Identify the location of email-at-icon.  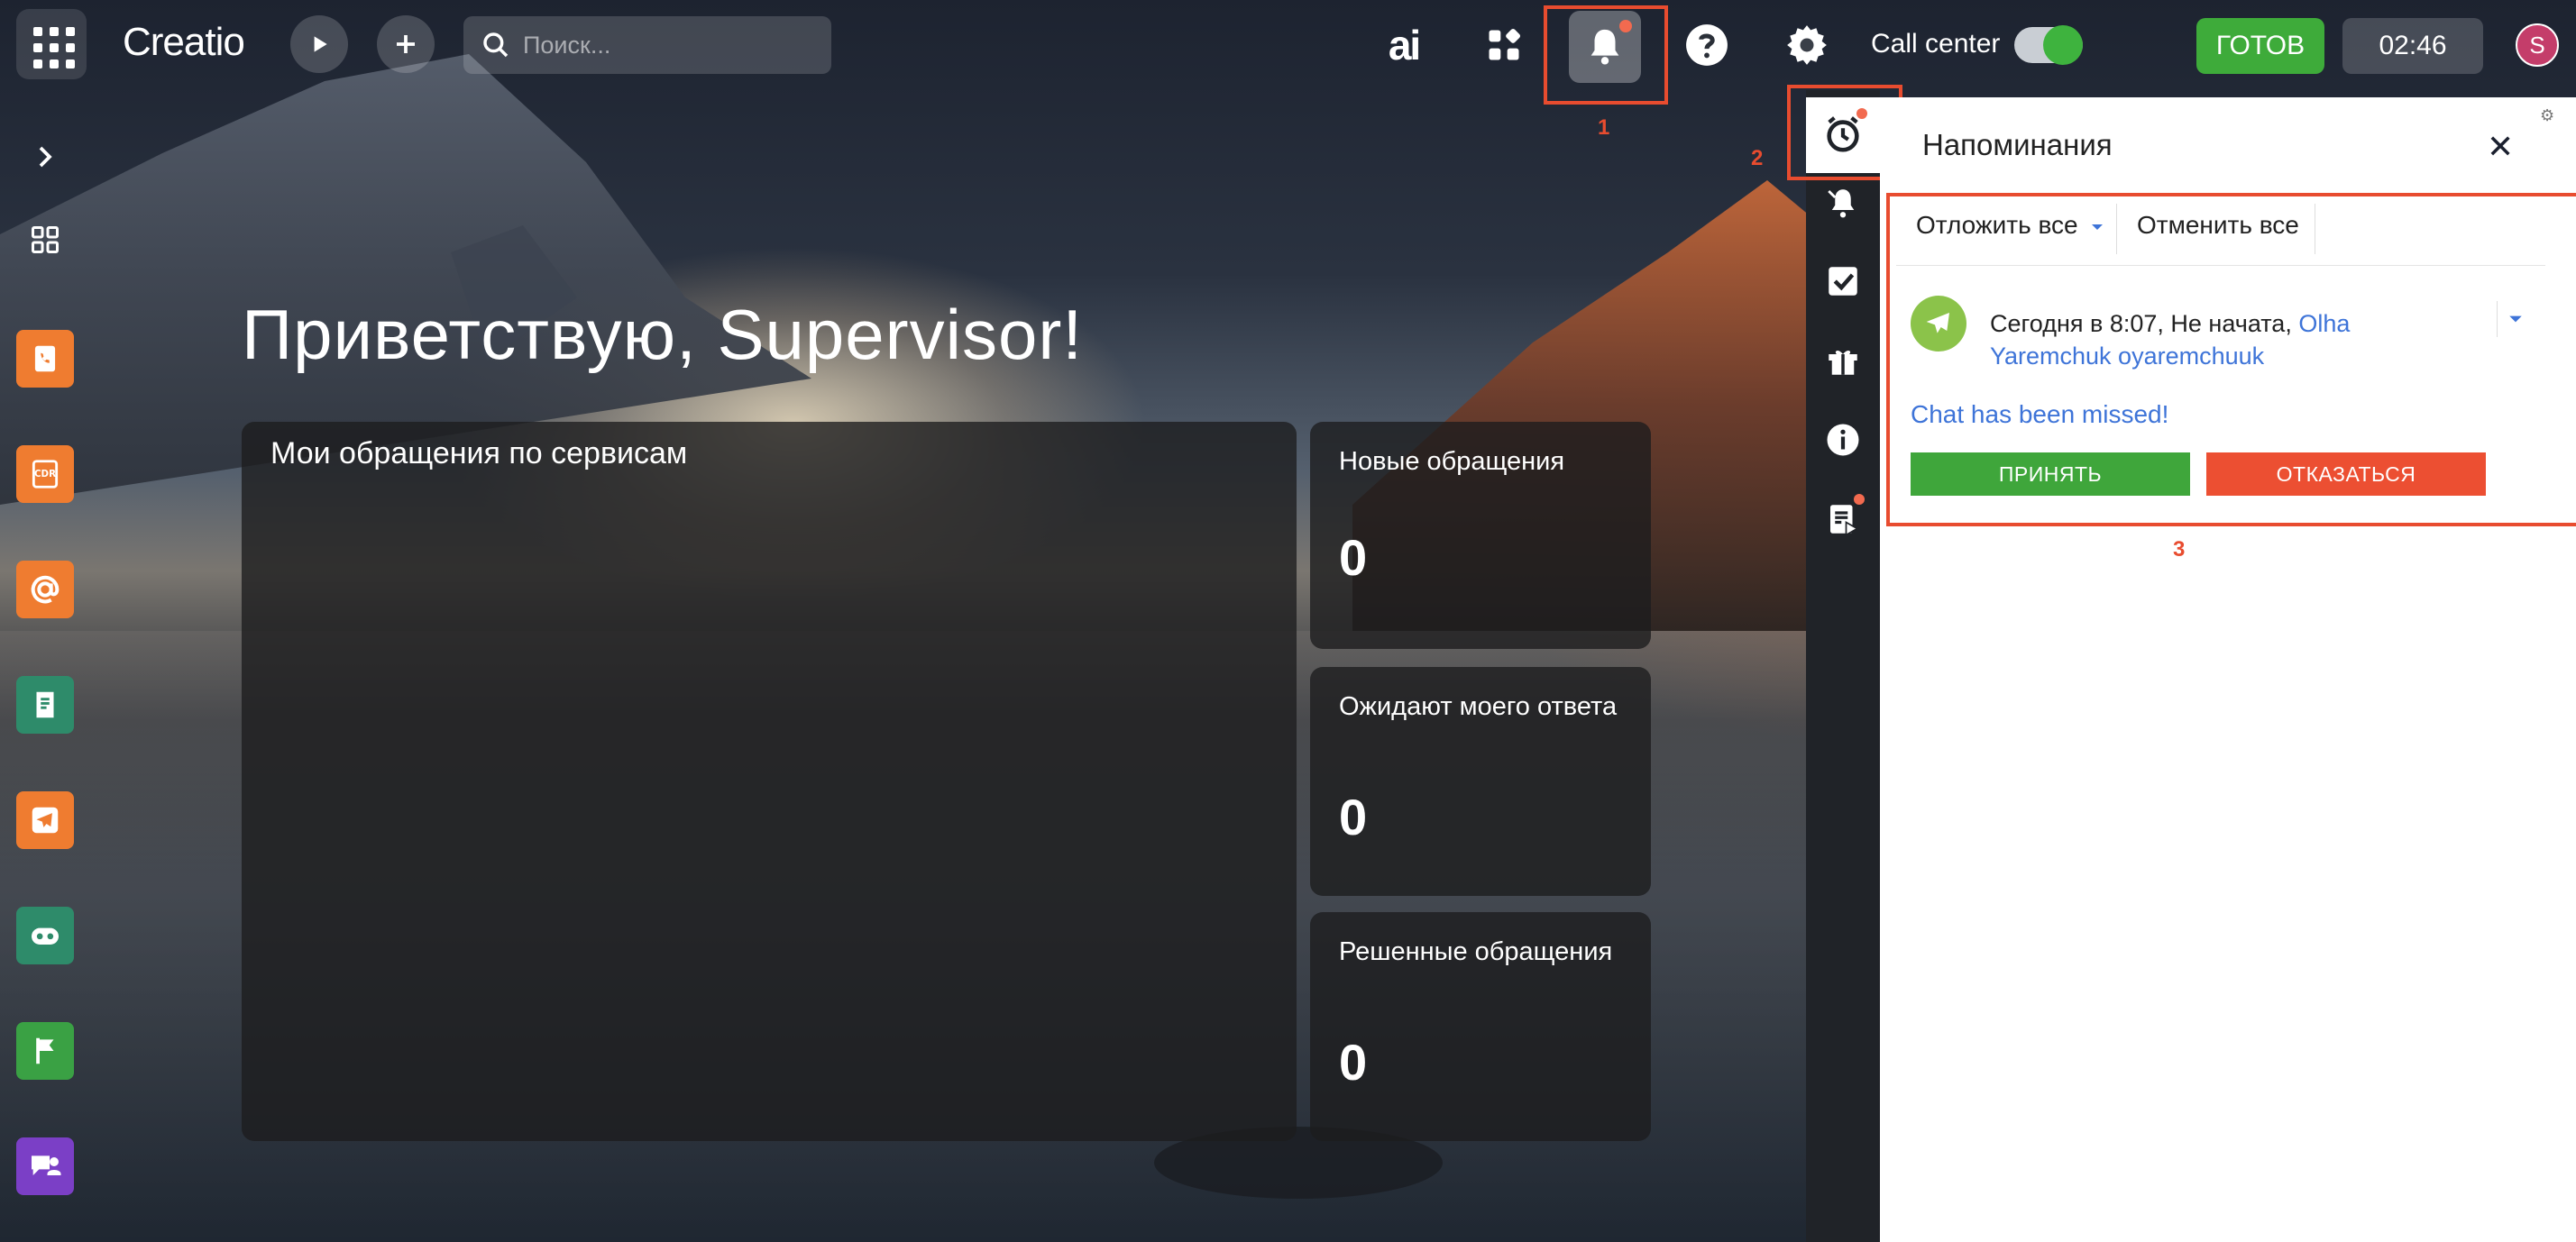
(45, 589).